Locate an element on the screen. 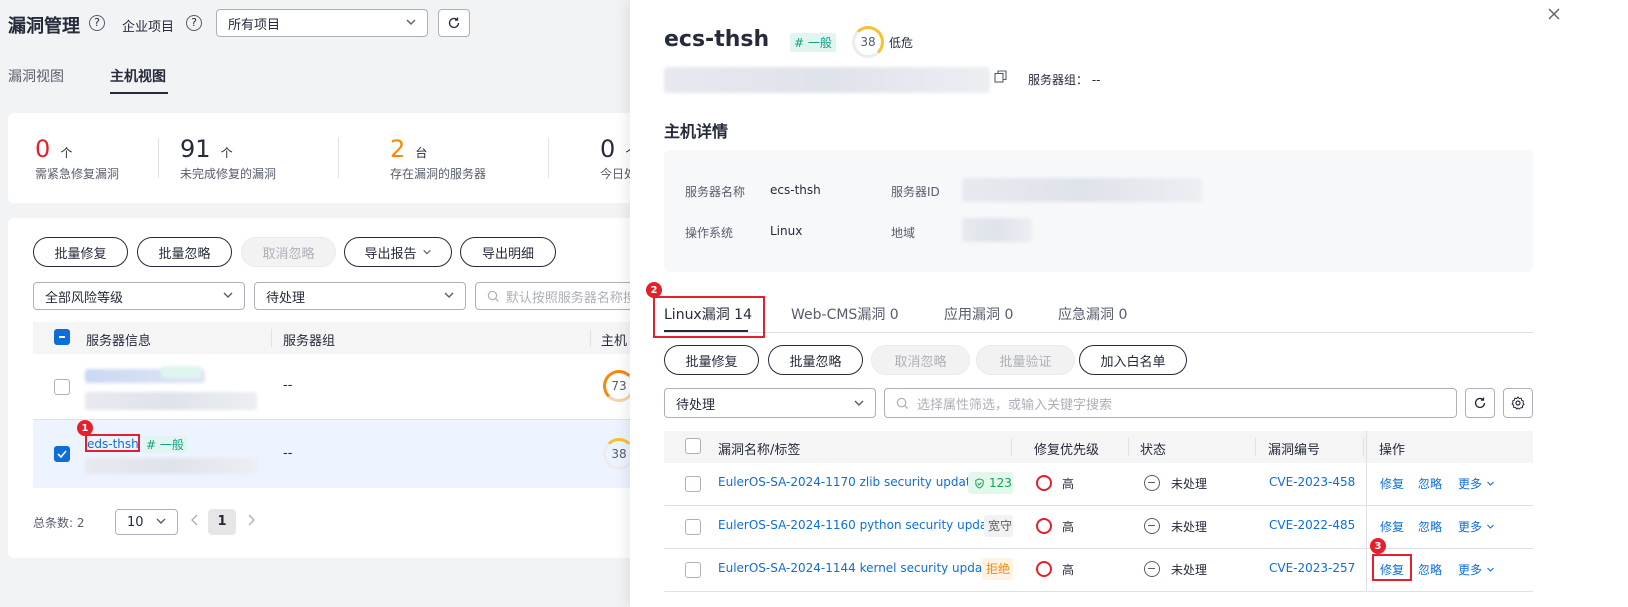 The image size is (1628, 607). column-header: 主机 is located at coordinates (614, 341).